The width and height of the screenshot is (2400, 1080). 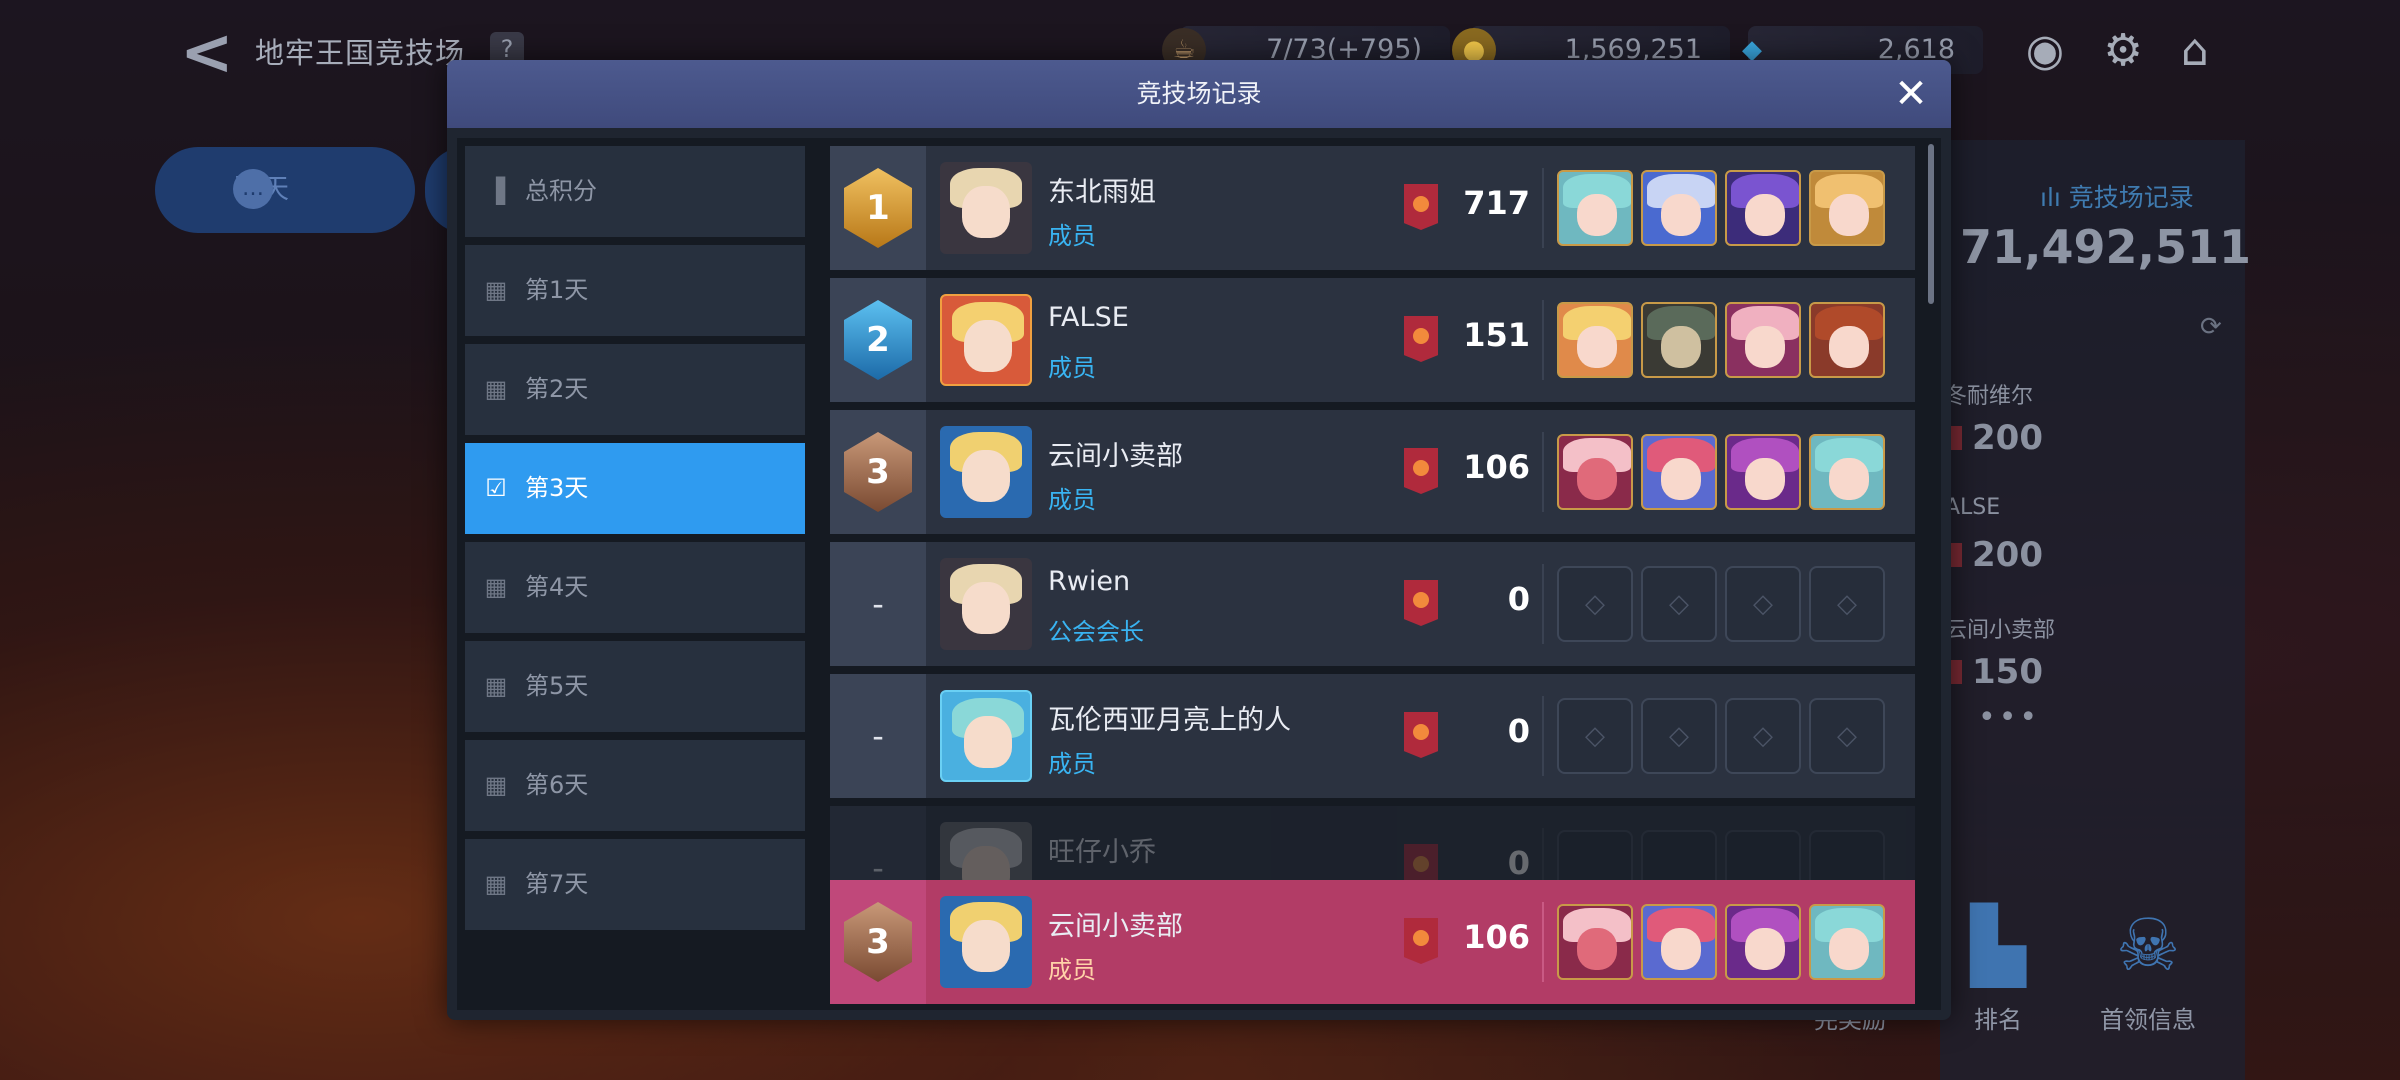 What do you see at coordinates (496, 191) in the screenshot?
I see `bar-chart-icon: ▐` at bounding box center [496, 191].